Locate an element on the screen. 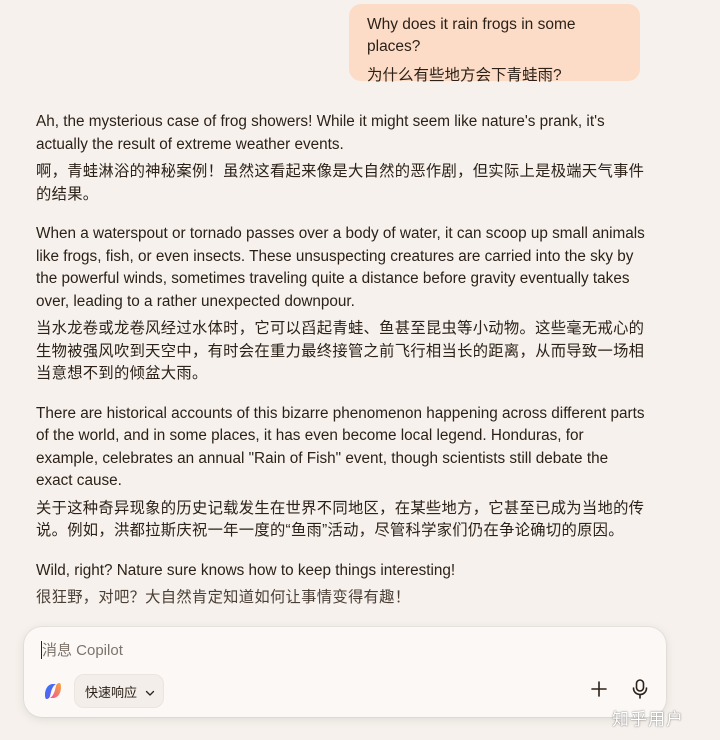  user-message-en: Why does it rain frogs in some places? is located at coordinates (471, 35).